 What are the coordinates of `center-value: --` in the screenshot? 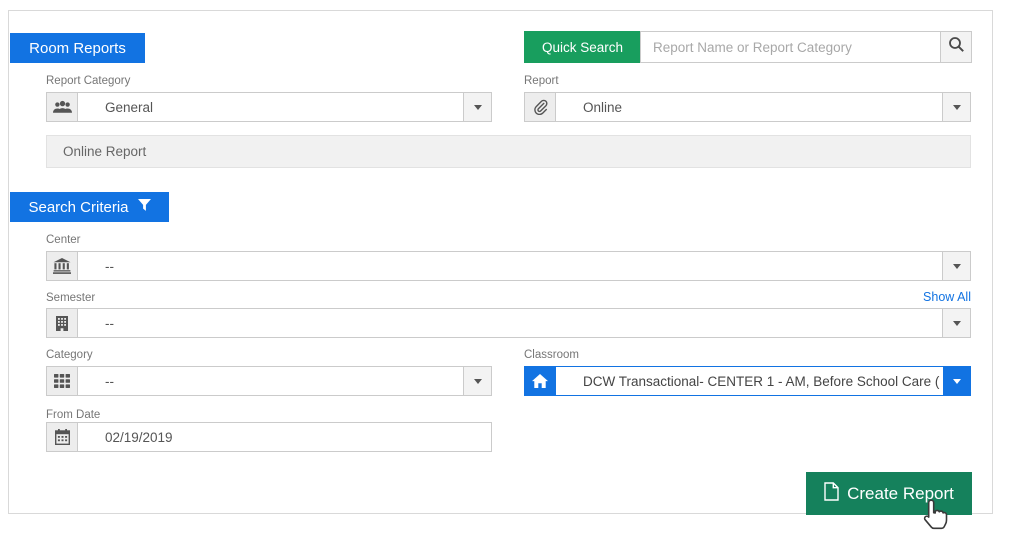 It's located at (109, 266).